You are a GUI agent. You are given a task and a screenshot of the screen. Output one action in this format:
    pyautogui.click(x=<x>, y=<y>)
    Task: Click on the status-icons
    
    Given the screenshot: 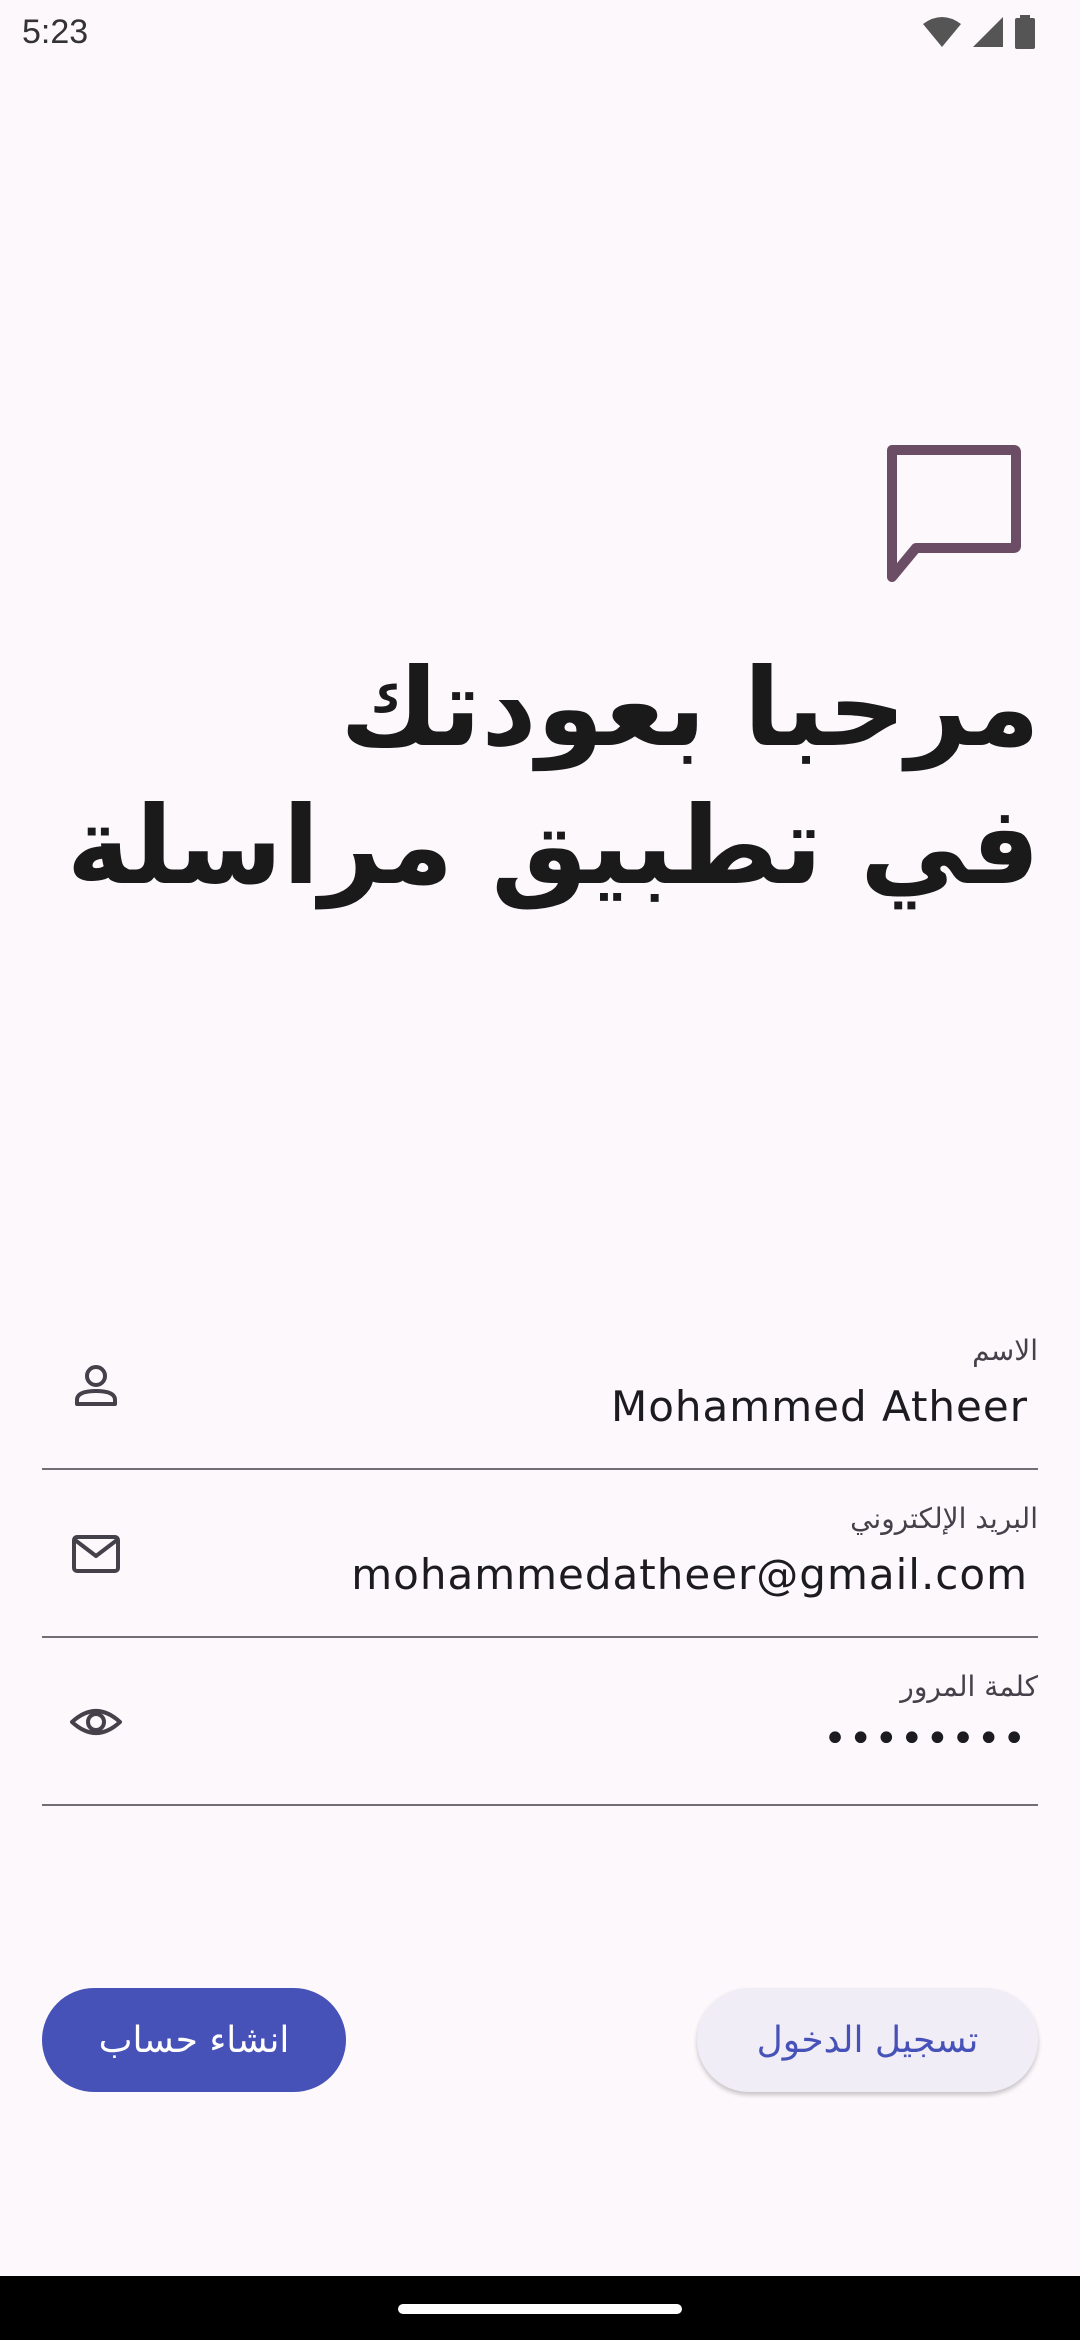 What is the action you would take?
    pyautogui.click(x=979, y=32)
    